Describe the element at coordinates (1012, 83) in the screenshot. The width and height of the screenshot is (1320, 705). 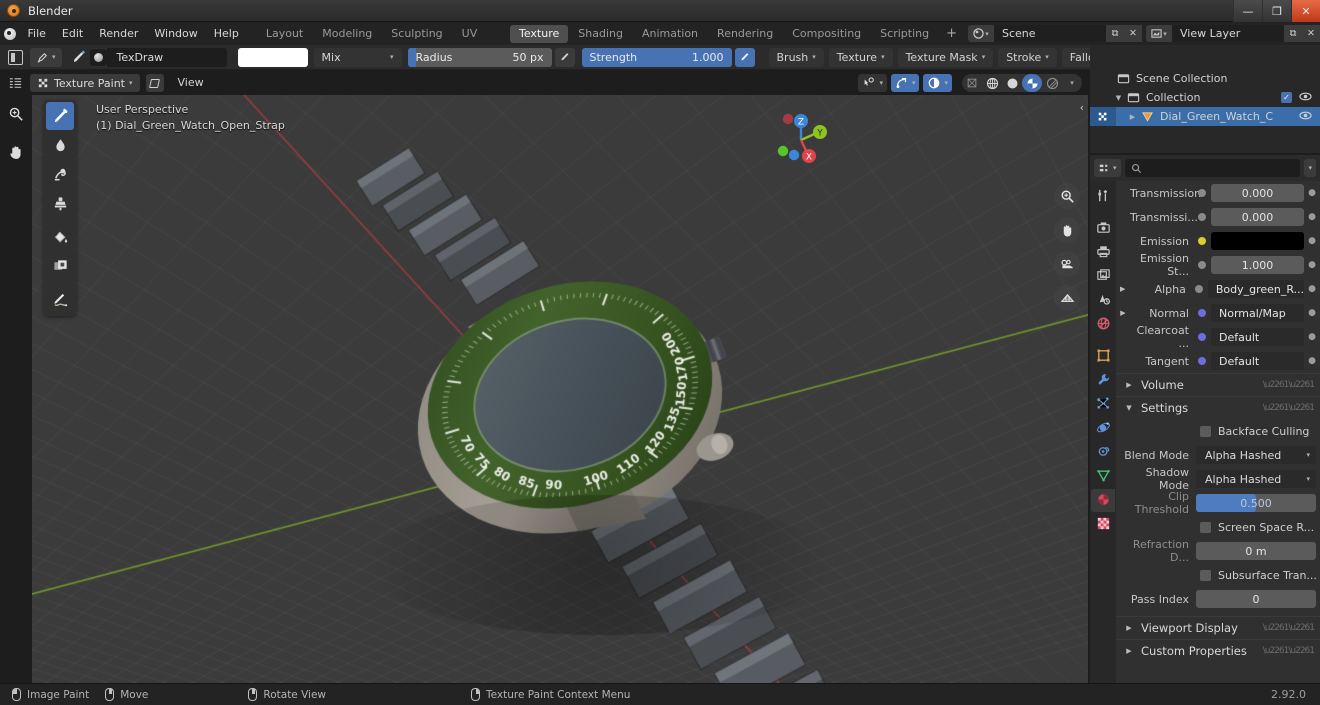
I see `shading-material-gray-button` at that location.